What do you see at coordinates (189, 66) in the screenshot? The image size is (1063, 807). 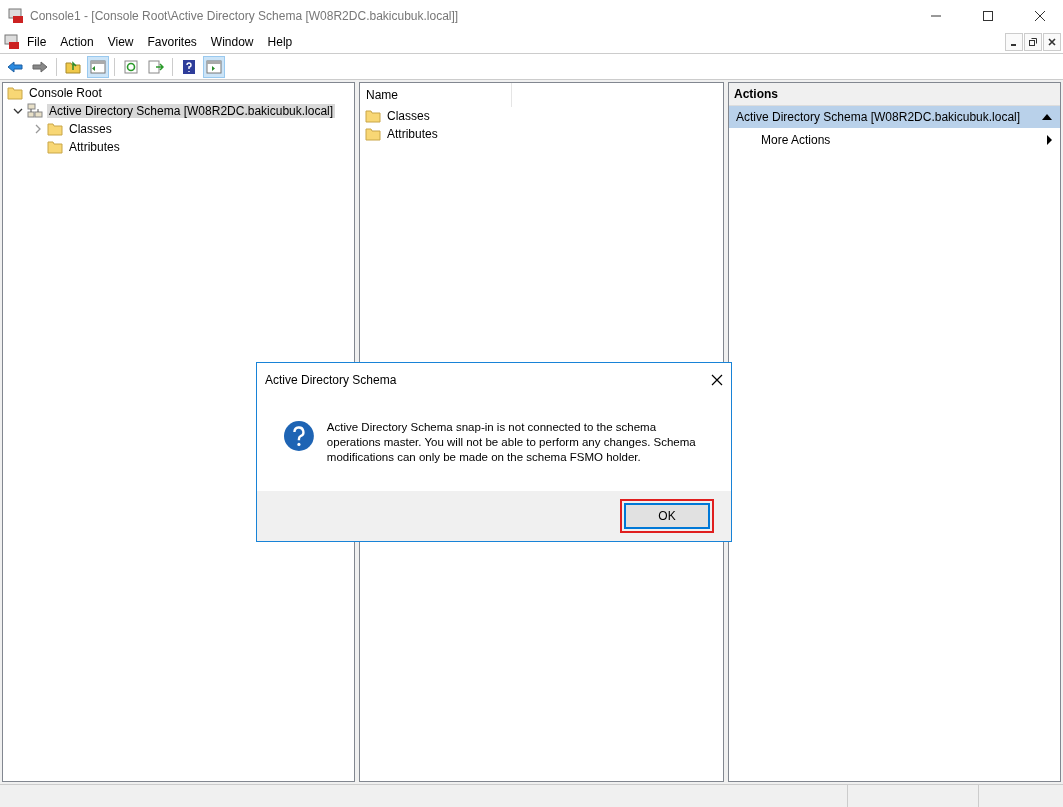 I see `help-icon` at bounding box center [189, 66].